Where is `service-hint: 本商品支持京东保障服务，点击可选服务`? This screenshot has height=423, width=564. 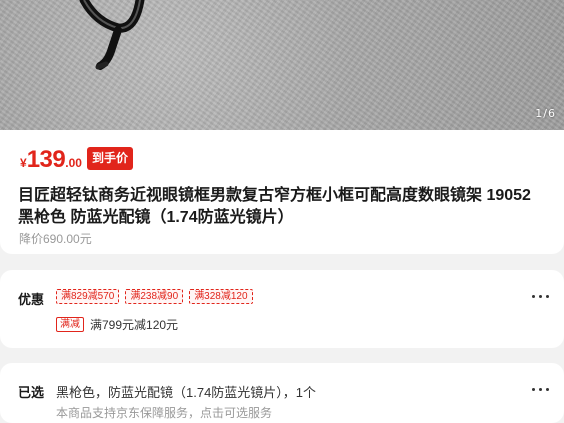 service-hint: 本商品支持京东保障服务，点击可选服务 is located at coordinates (164, 413).